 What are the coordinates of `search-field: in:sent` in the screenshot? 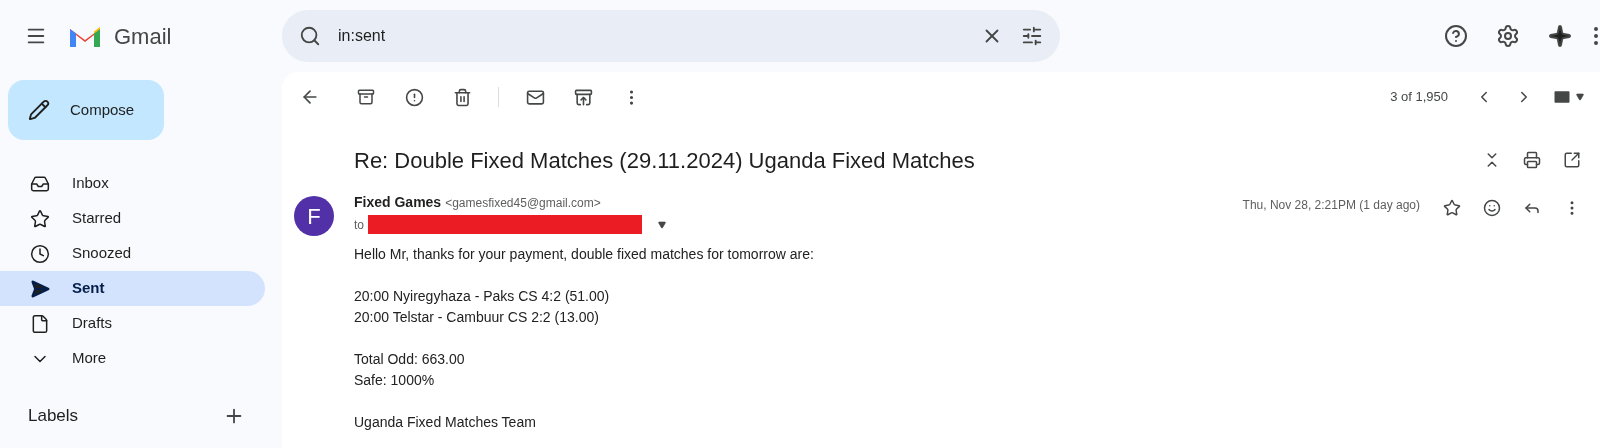 It's located at (671, 36).